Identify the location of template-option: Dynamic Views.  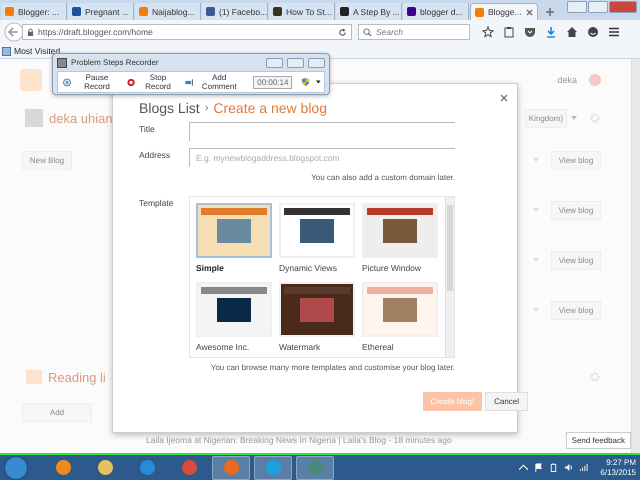
(318, 241).